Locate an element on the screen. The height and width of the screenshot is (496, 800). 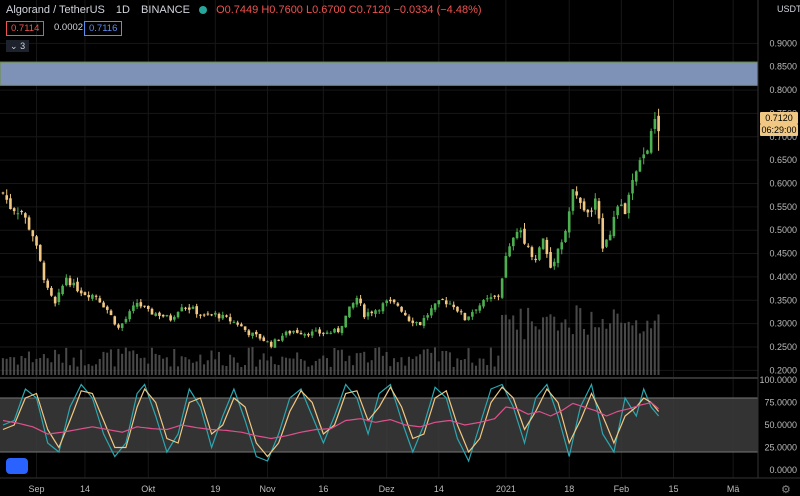
ask-price-button: 0.7116 is located at coordinates (103, 28).